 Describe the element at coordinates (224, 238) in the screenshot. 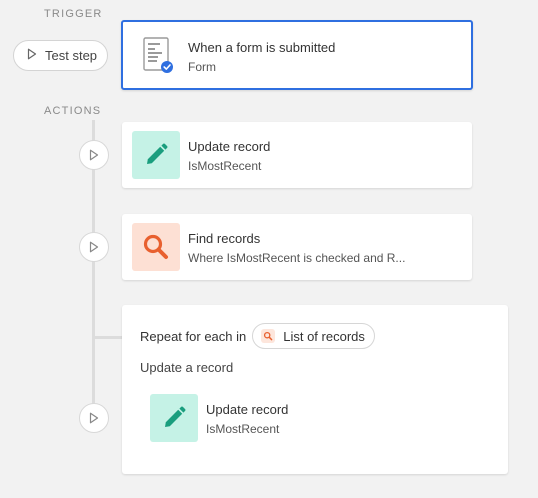

I see `action-title: Find records` at that location.